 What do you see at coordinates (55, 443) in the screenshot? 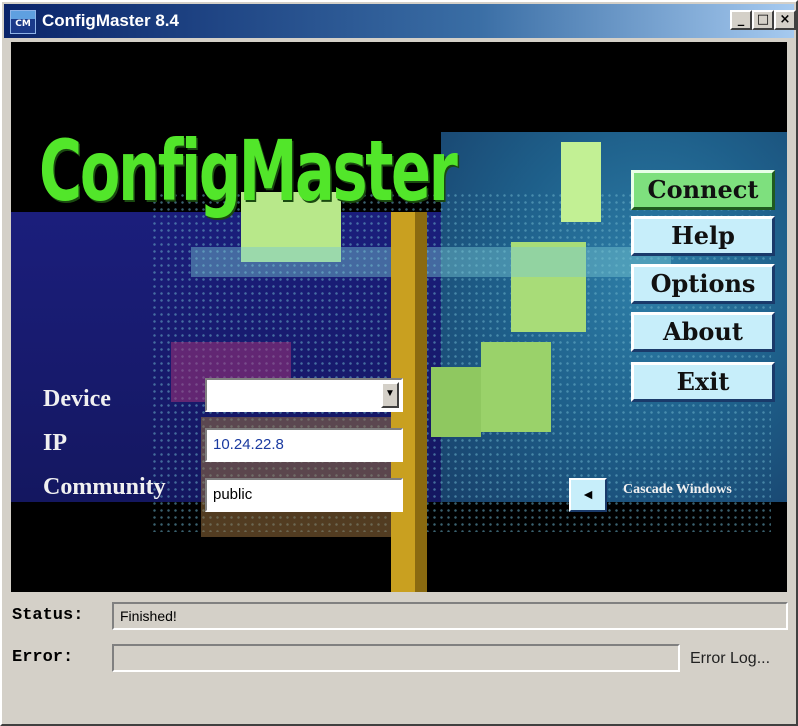
I see `ip-label: IP` at bounding box center [55, 443].